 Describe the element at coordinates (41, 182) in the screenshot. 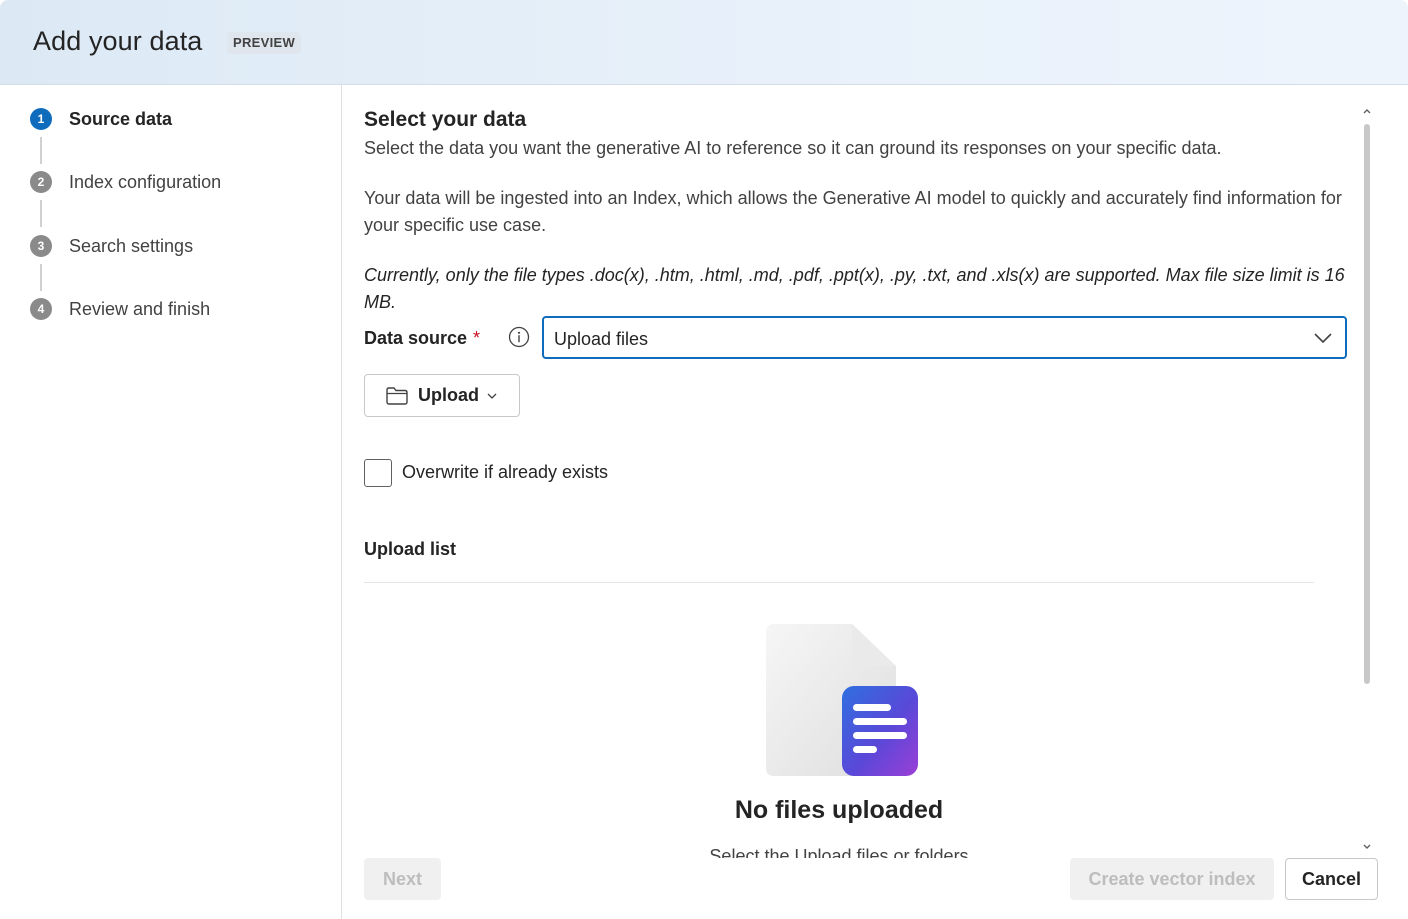

I see `step-number: 2` at that location.